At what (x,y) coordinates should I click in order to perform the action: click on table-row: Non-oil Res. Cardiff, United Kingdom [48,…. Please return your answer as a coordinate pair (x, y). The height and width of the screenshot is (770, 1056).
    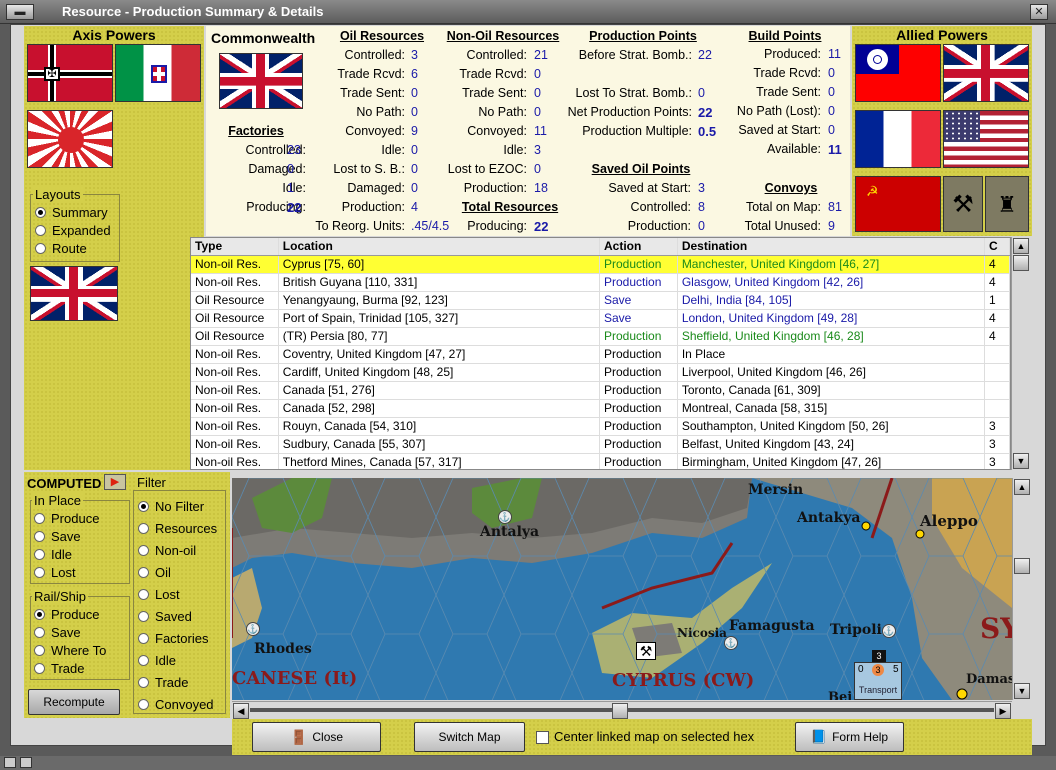
    Looking at the image, I should click on (600, 373).